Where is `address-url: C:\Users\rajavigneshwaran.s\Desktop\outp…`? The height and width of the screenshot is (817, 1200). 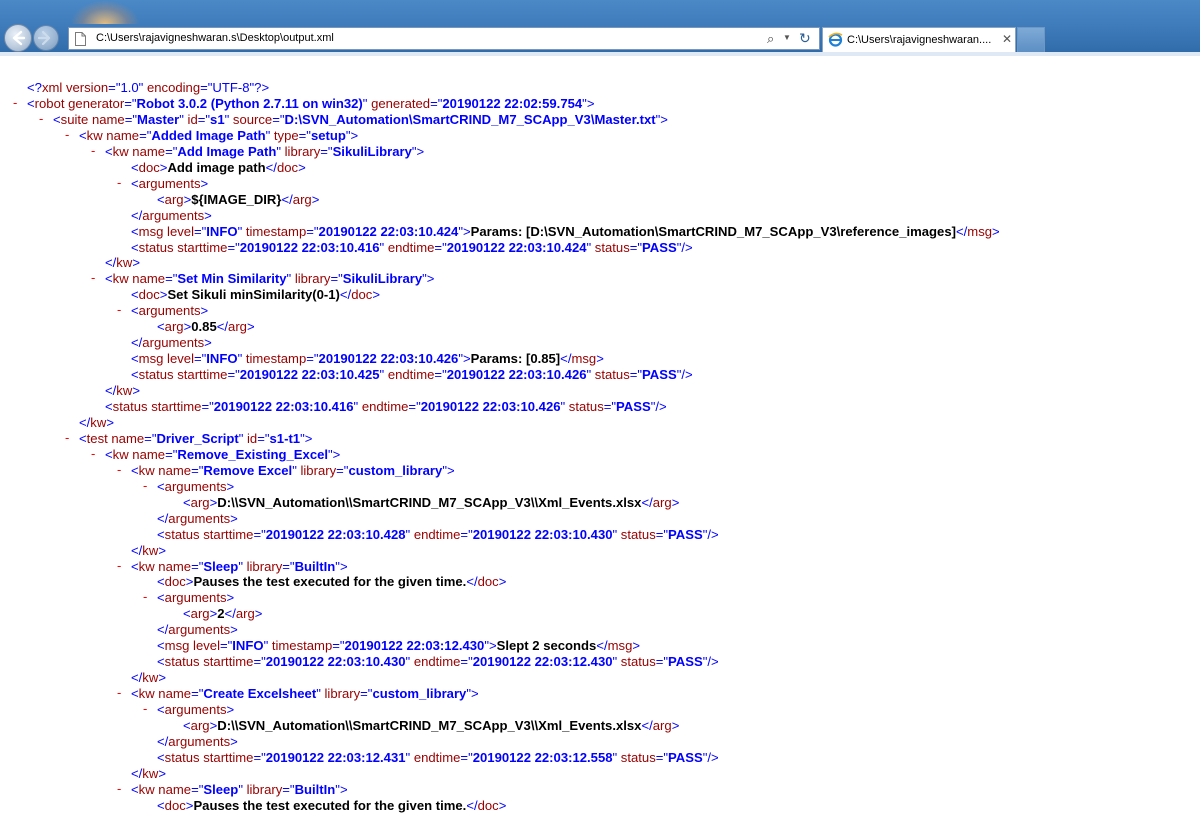 address-url: C:\Users\rajavigneshwaran.s\Desktop\outp… is located at coordinates (215, 38).